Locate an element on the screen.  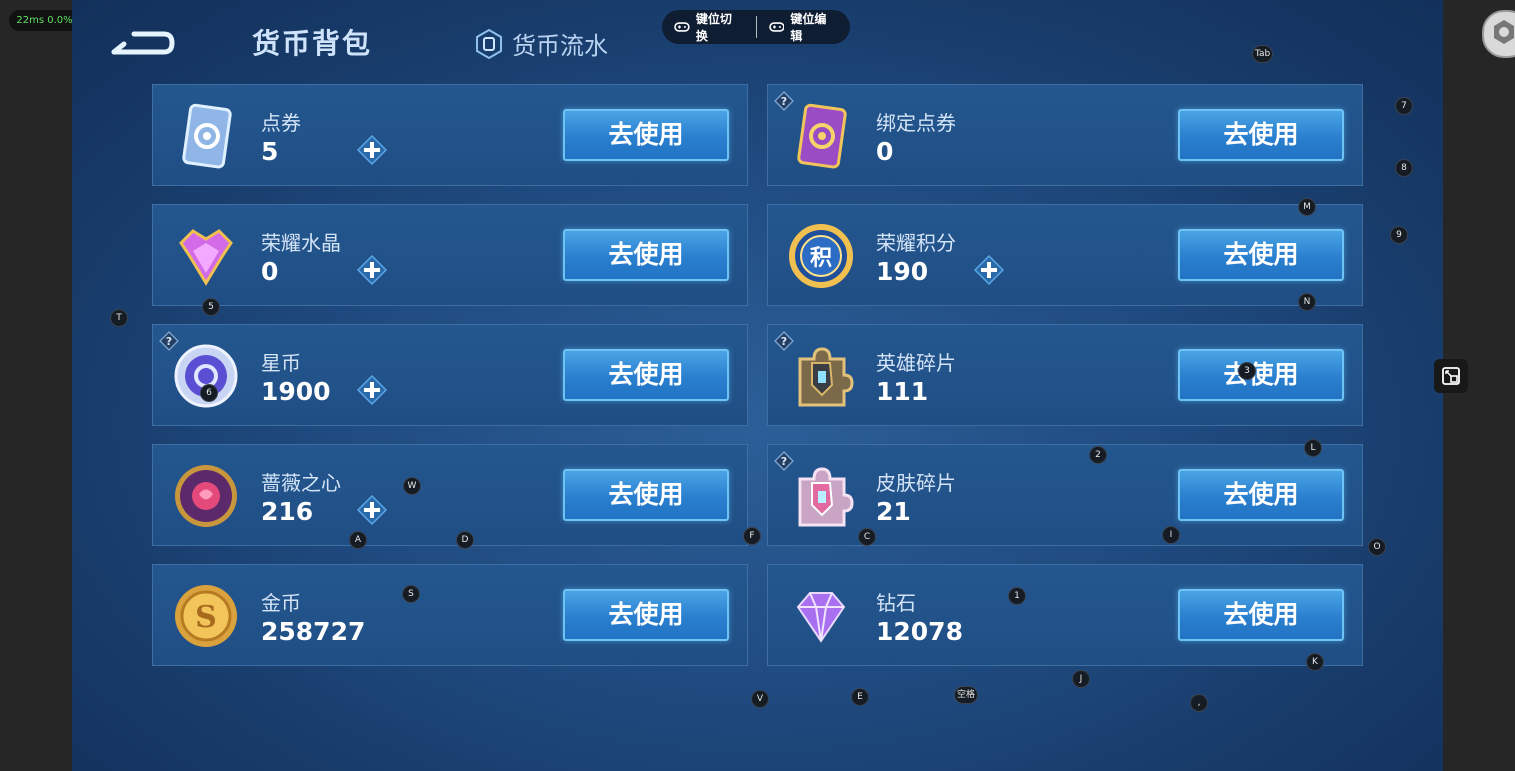
key-hint-badge: 1 is located at coordinates (1017, 596).